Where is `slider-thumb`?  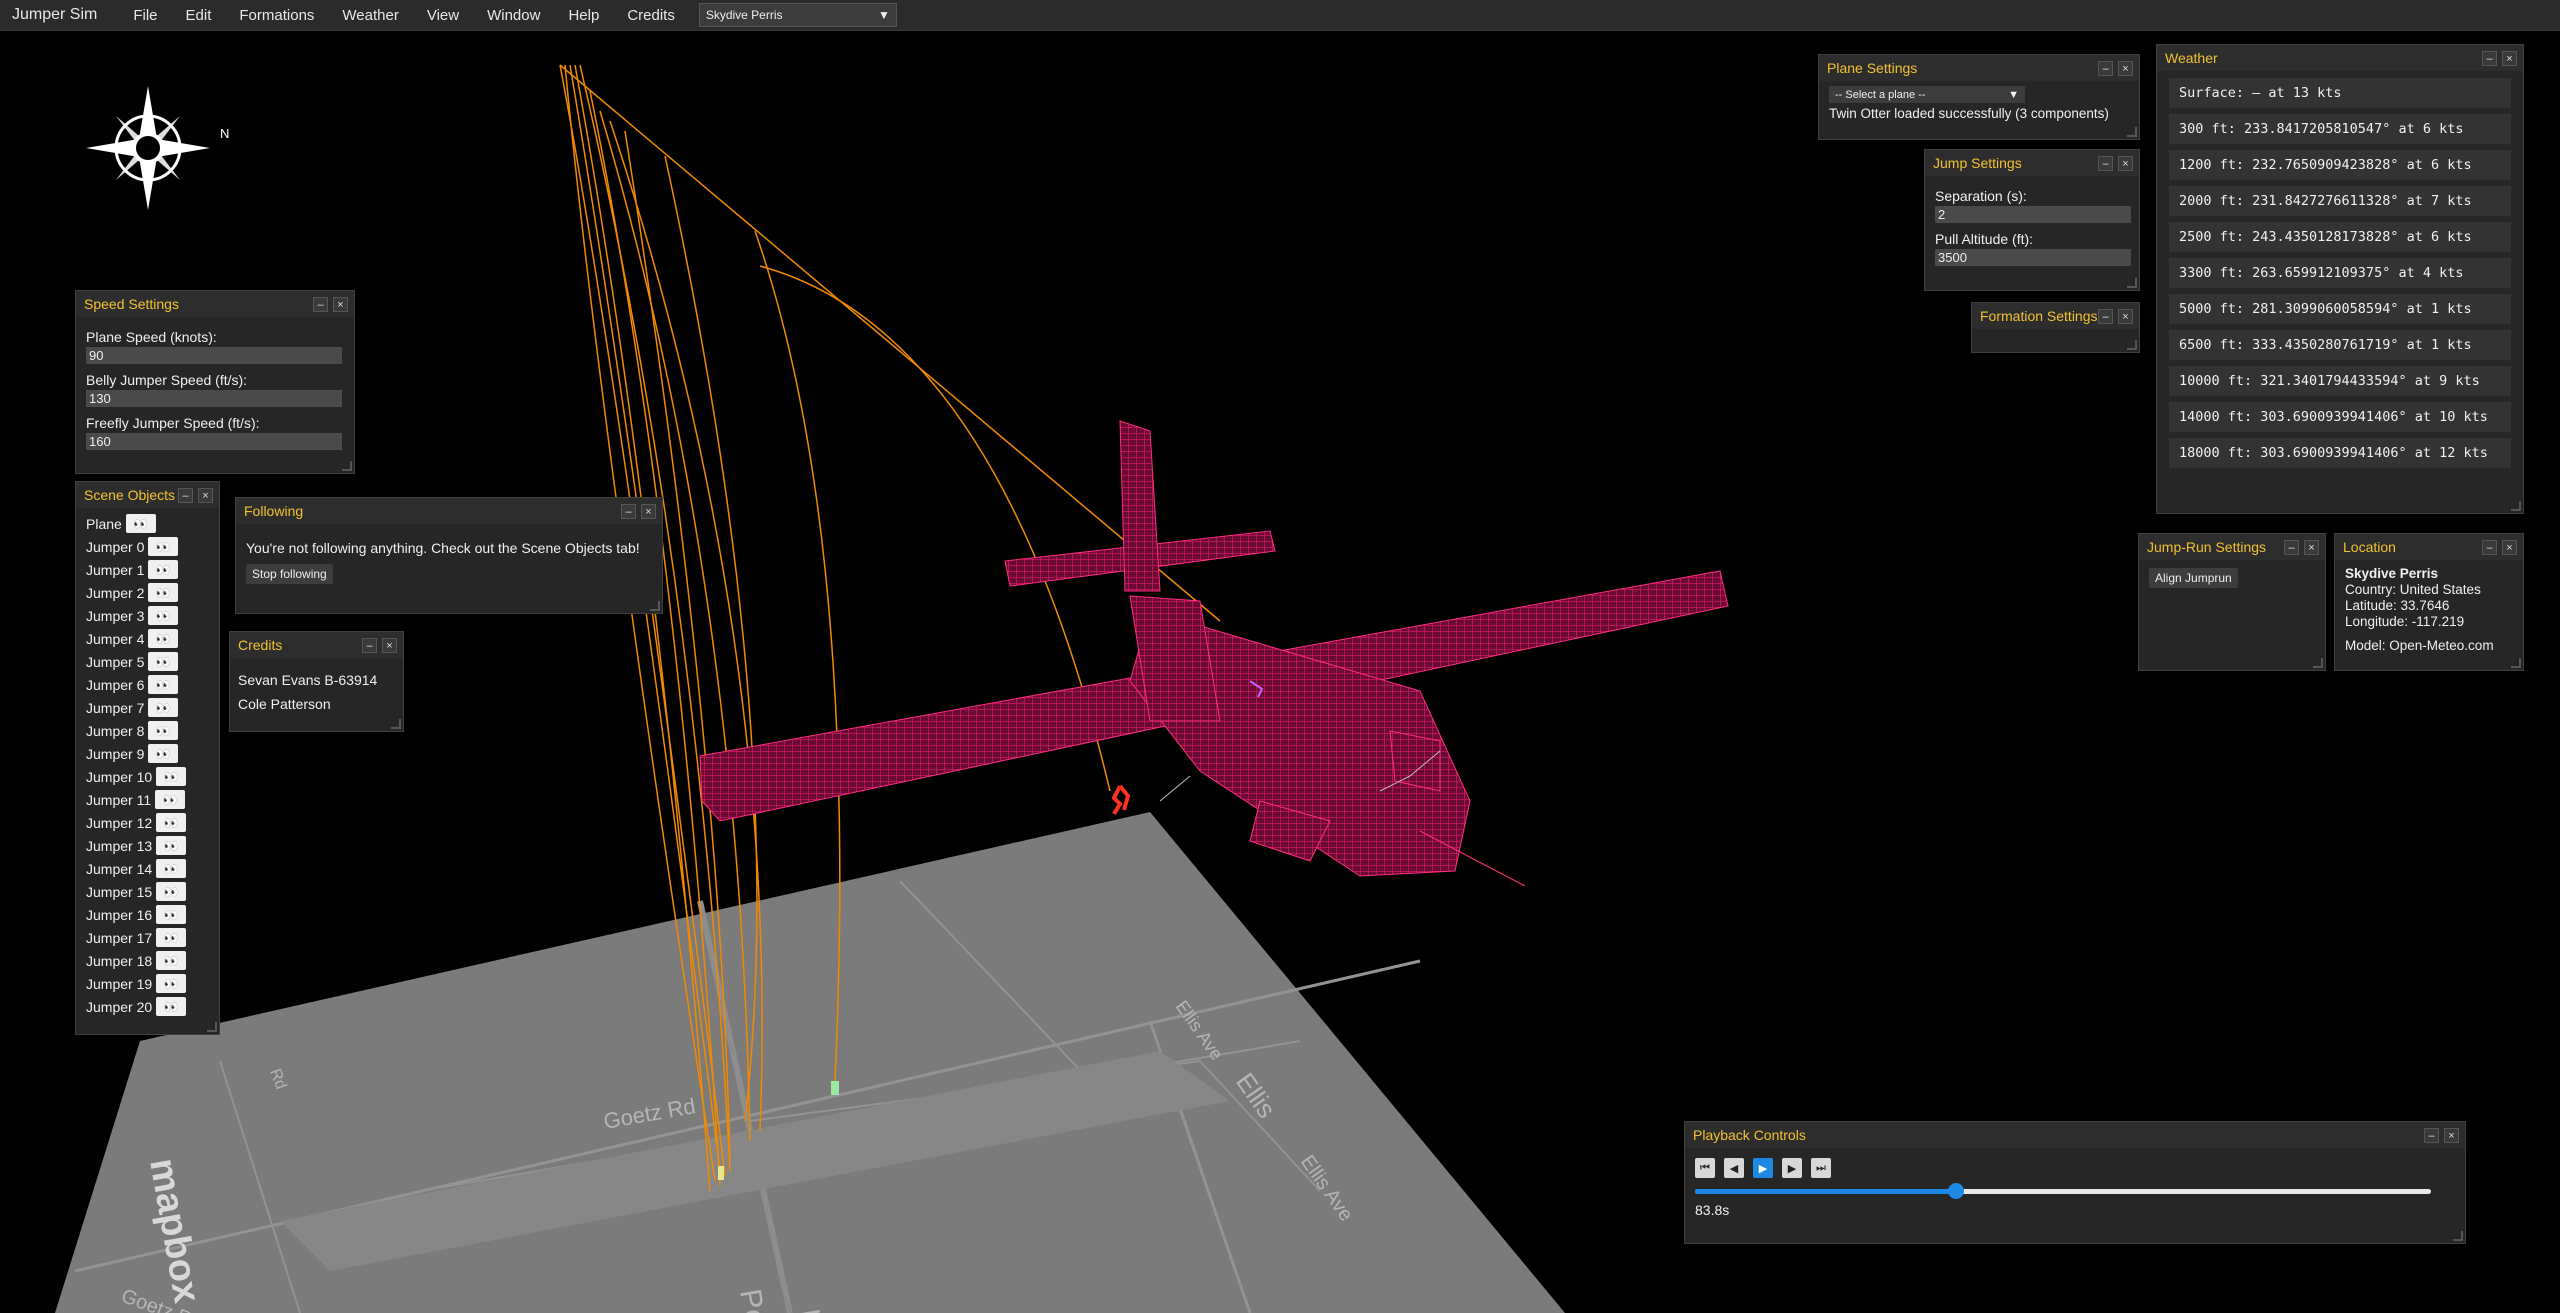
slider-thumb is located at coordinates (1956, 1191).